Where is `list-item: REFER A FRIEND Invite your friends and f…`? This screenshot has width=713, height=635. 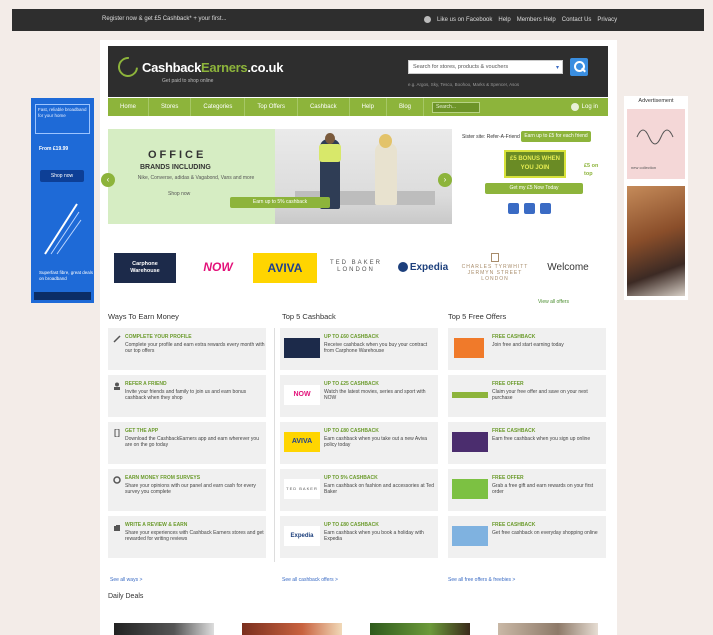 list-item: REFER A FRIEND Invite your friends and f… is located at coordinates (187, 396).